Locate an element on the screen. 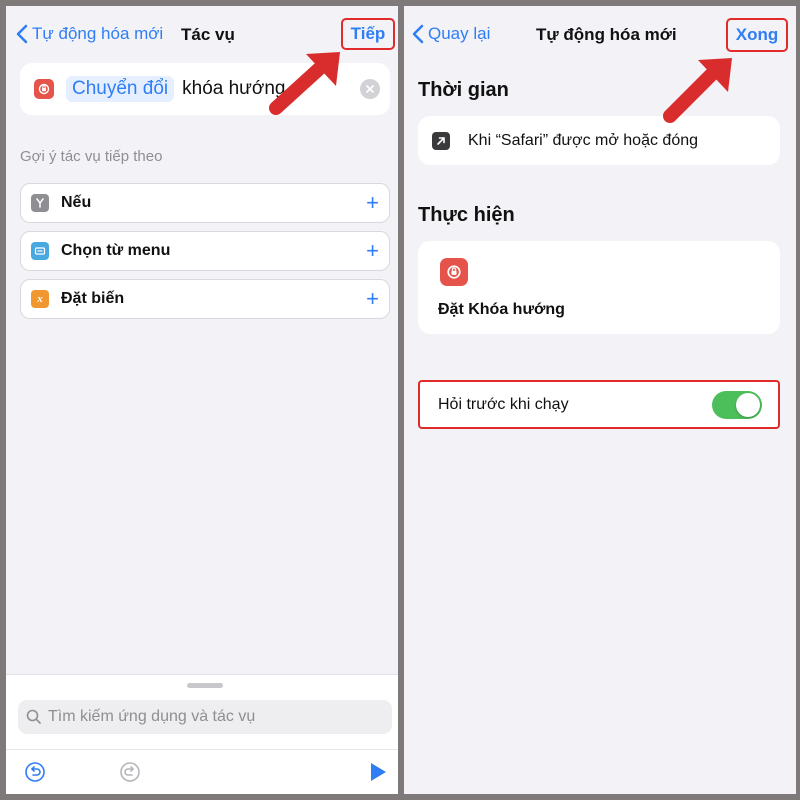 The width and height of the screenshot is (800, 800). menu-icon is located at coordinates (40, 251).